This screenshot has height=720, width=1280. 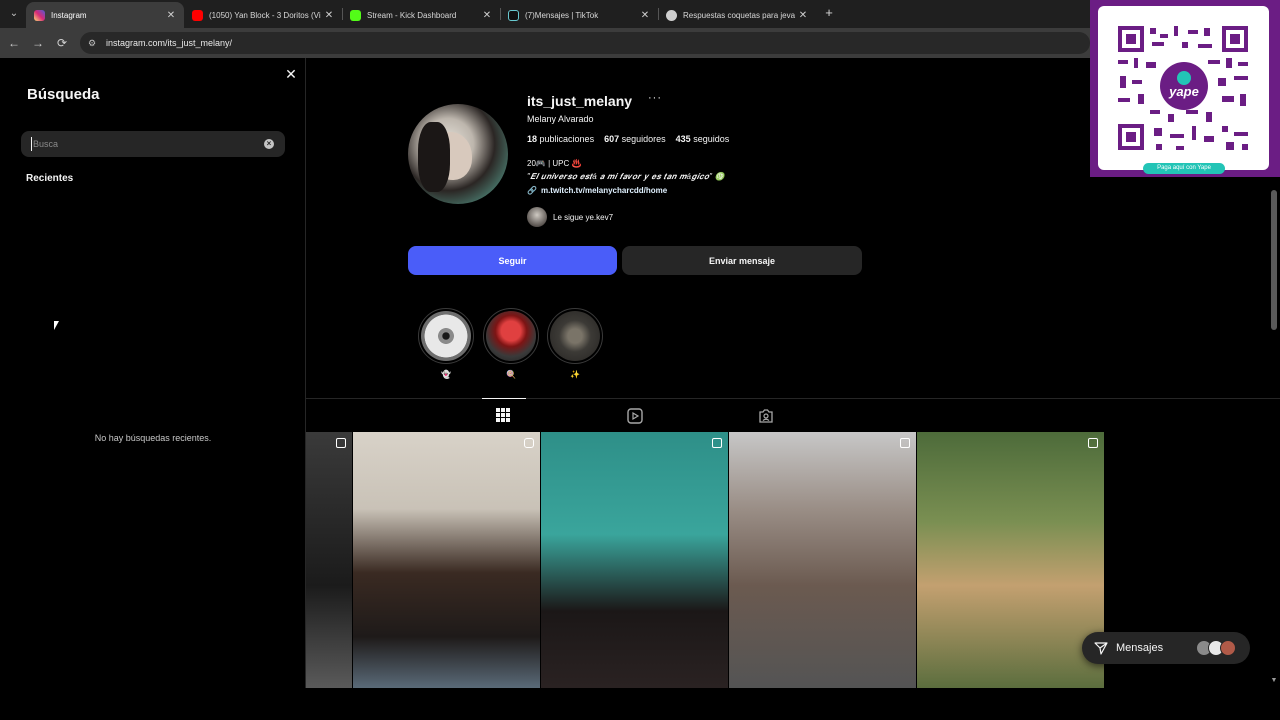 What do you see at coordinates (655, 98) in the screenshot?
I see `more-options-icon: ···` at bounding box center [655, 98].